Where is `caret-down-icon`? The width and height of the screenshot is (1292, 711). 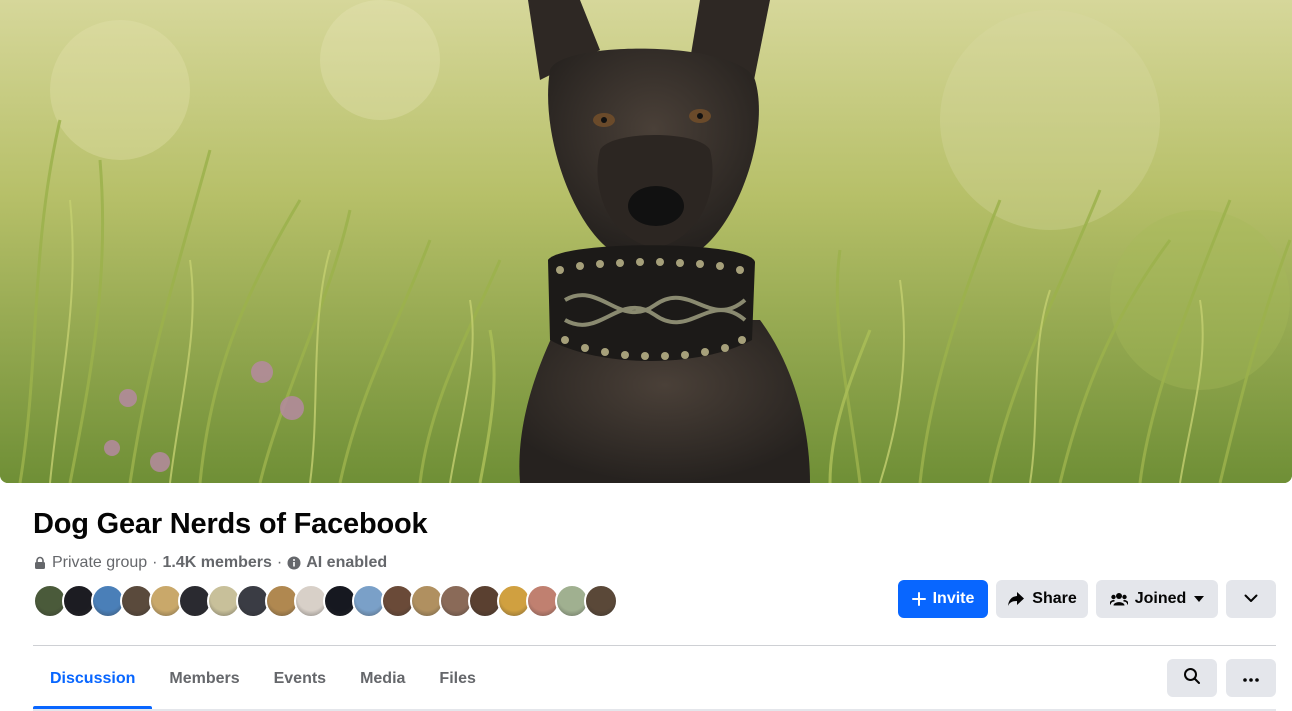 caret-down-icon is located at coordinates (1199, 599).